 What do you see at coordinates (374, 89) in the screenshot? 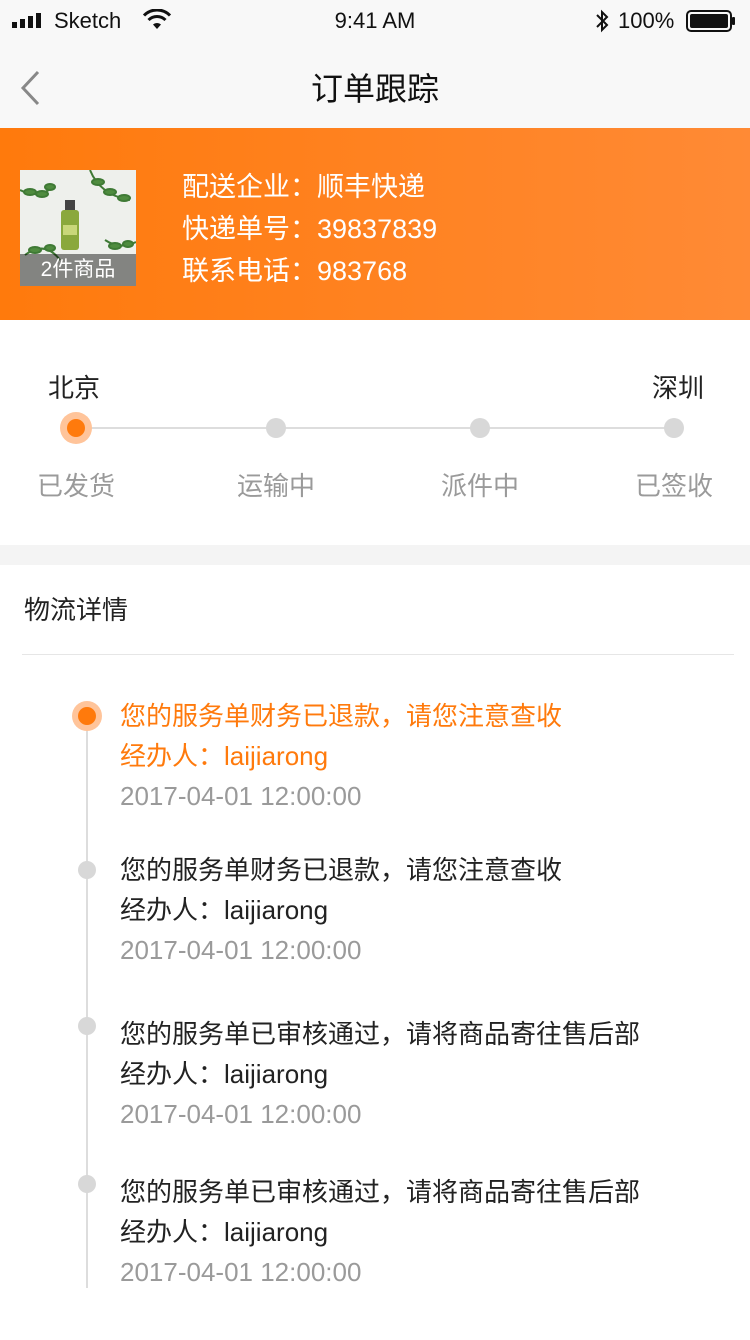
I see `page-title: 订单跟踪` at bounding box center [374, 89].